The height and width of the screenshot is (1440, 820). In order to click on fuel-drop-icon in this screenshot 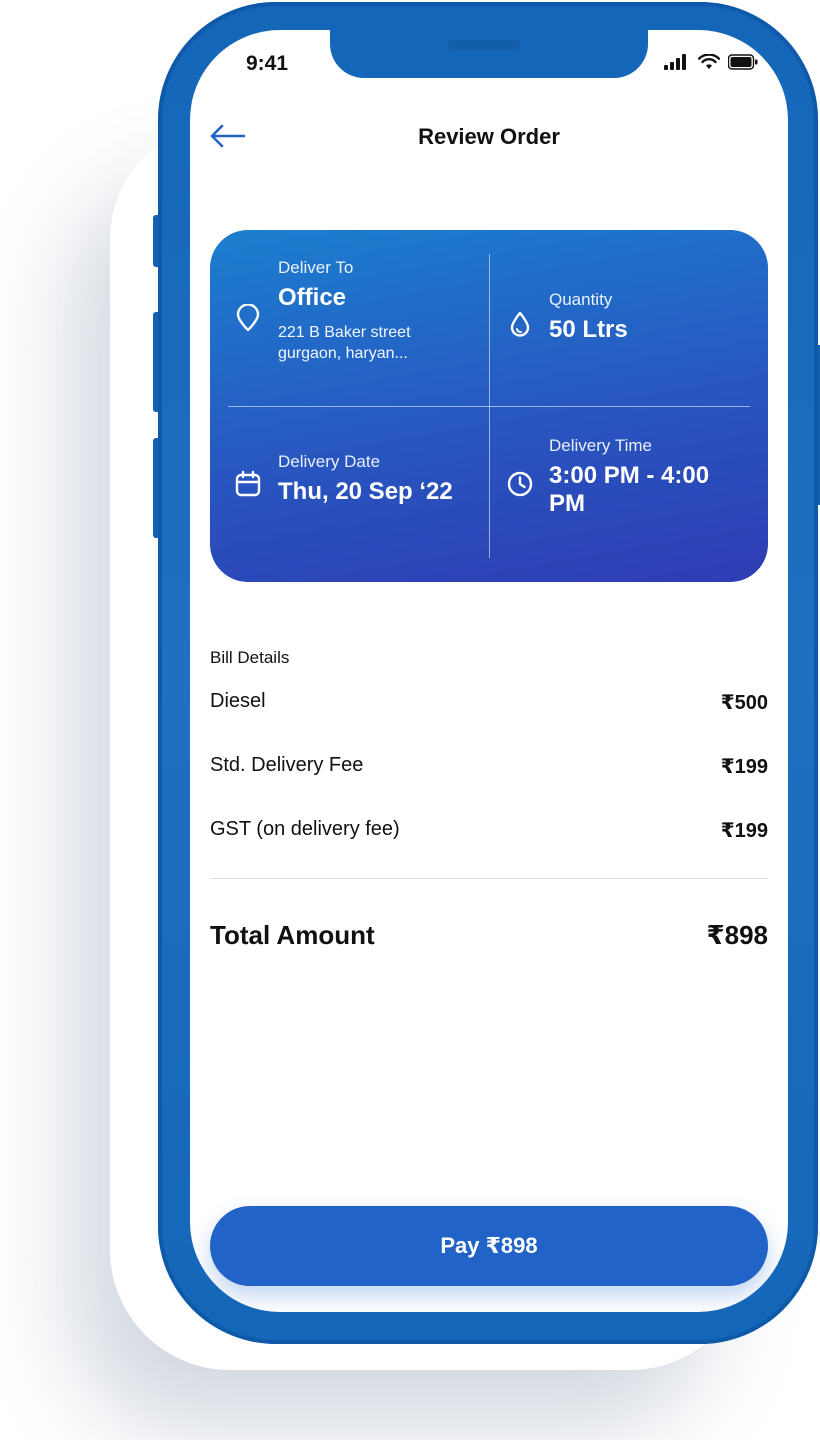, I will do `click(520, 324)`.